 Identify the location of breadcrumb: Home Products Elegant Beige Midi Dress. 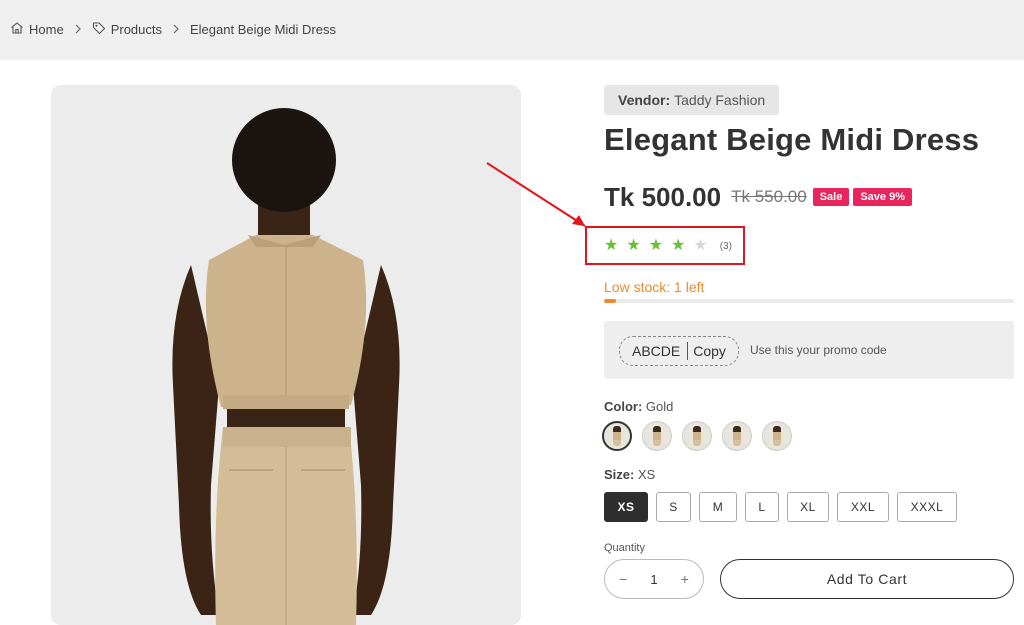
(173, 29).